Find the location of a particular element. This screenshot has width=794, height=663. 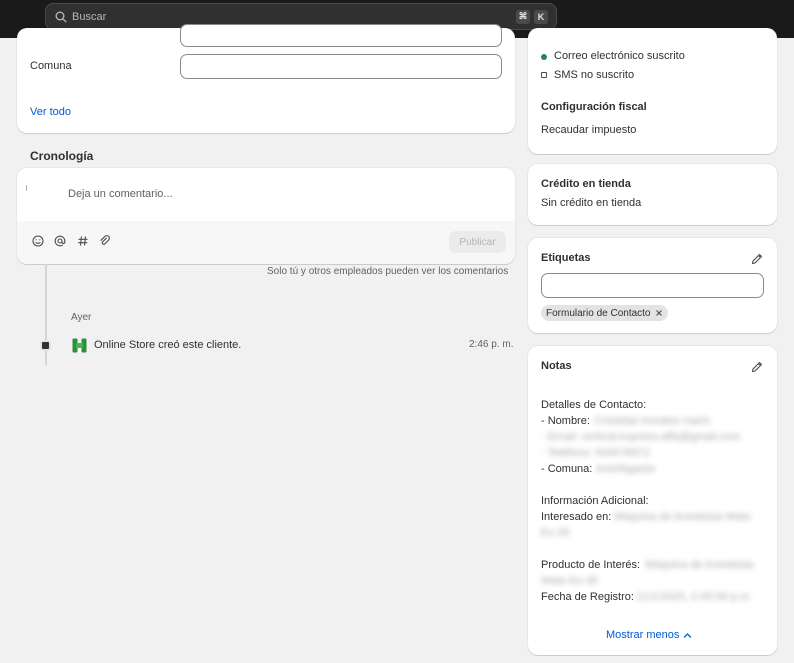

online-store-icon is located at coordinates (79, 345).